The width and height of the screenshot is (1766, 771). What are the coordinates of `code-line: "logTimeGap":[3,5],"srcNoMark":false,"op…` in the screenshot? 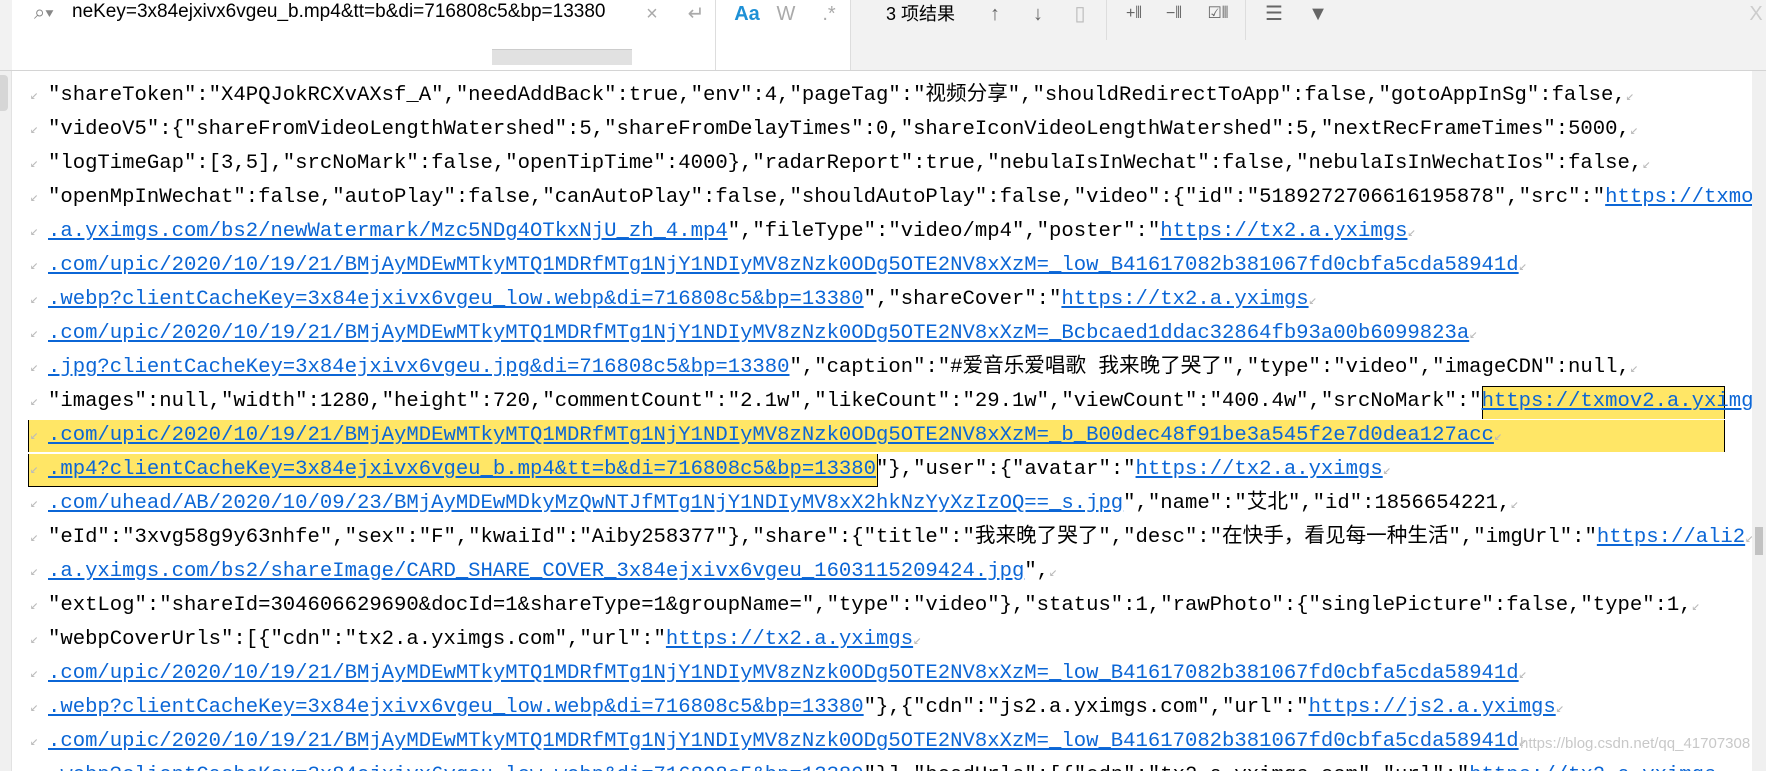 It's located at (849, 164).